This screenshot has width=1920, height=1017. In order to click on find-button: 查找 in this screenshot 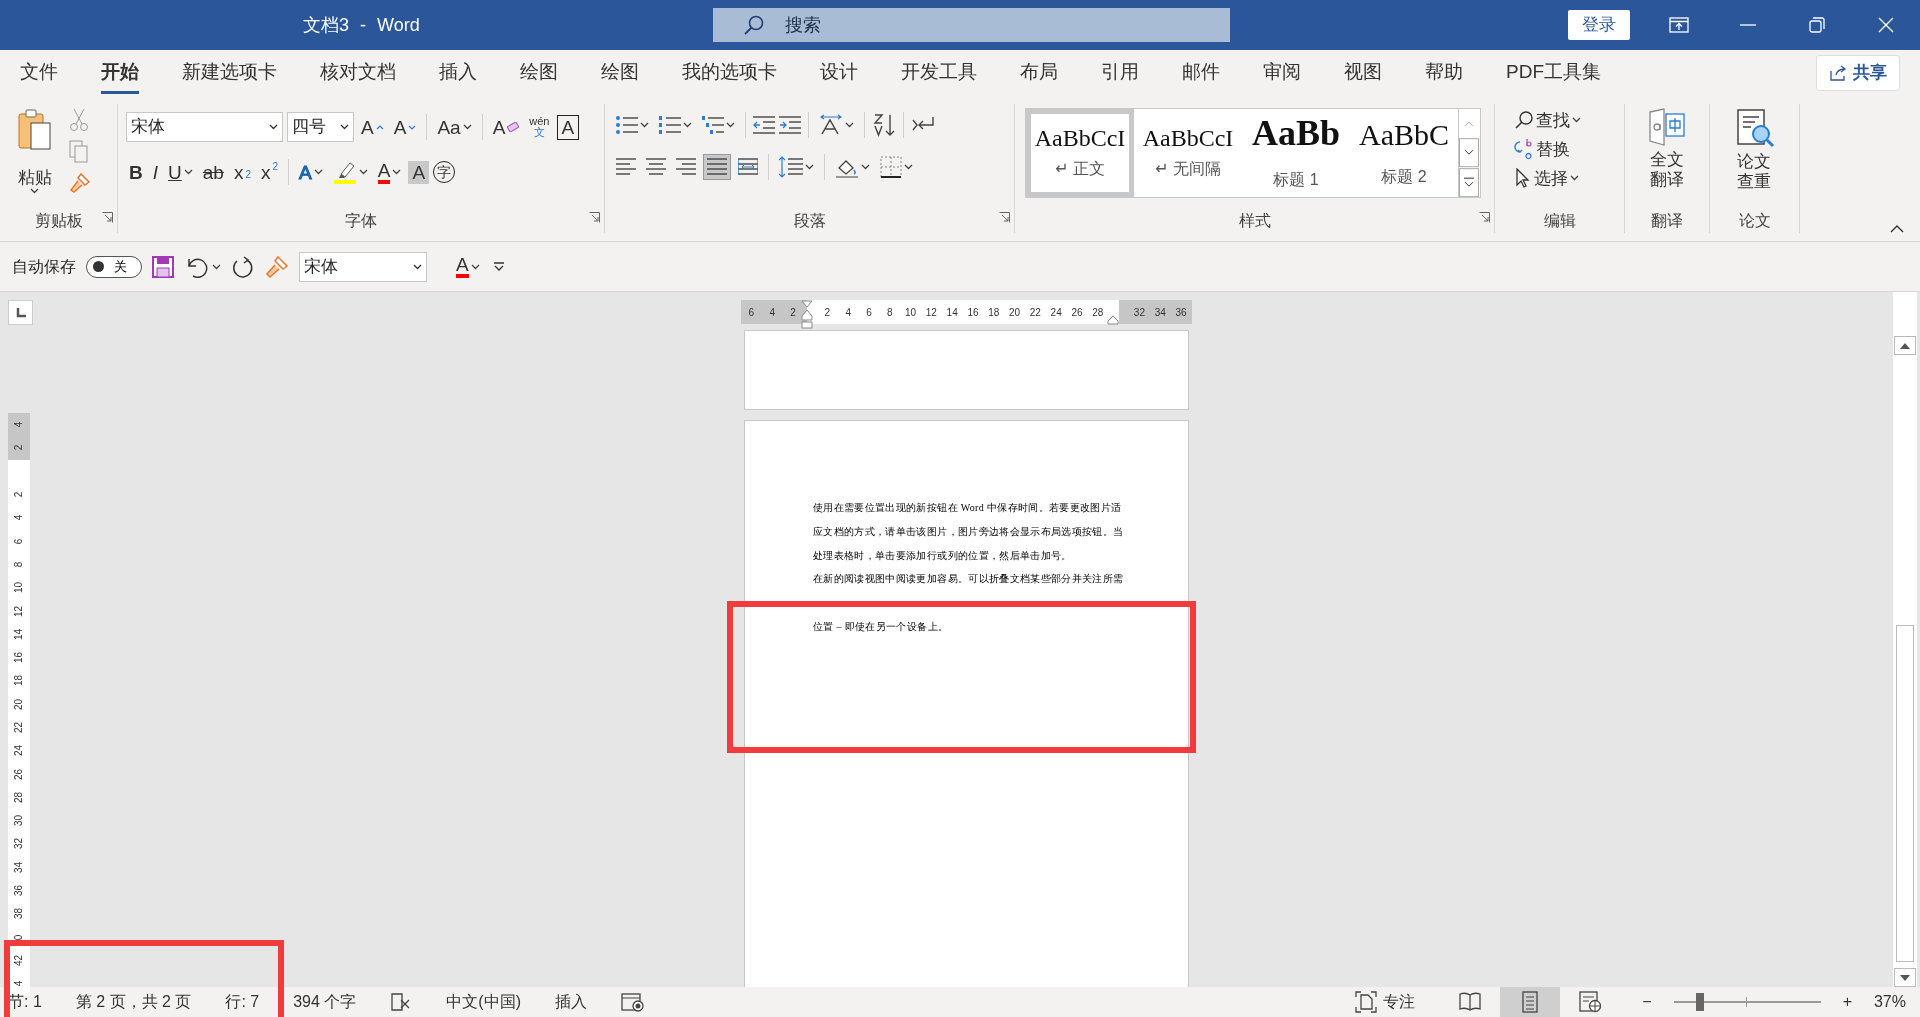, I will do `click(1567, 120)`.